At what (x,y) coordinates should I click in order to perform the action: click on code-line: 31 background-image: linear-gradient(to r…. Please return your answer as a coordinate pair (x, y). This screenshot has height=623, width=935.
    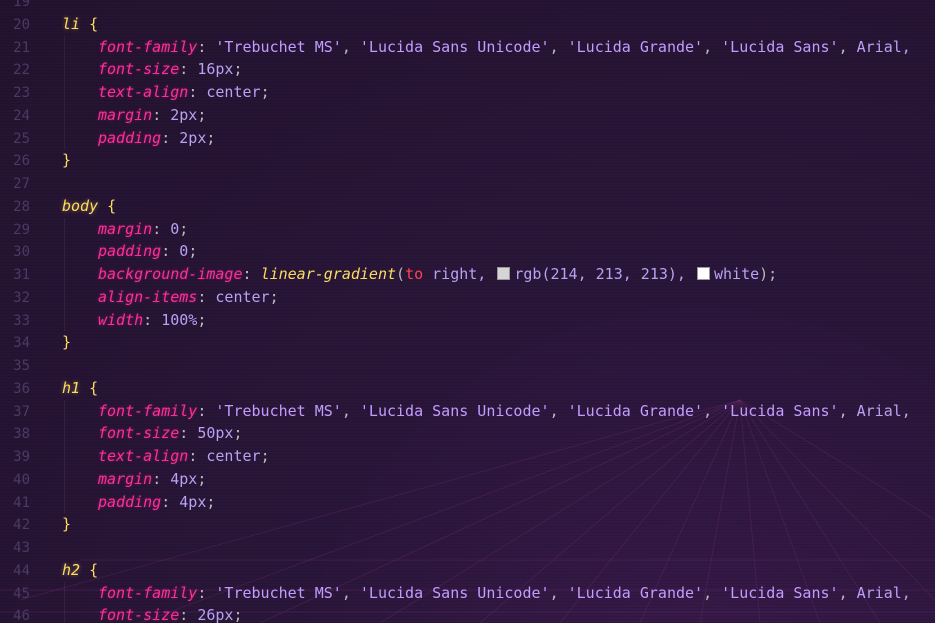
    Looking at the image, I should click on (467, 274).